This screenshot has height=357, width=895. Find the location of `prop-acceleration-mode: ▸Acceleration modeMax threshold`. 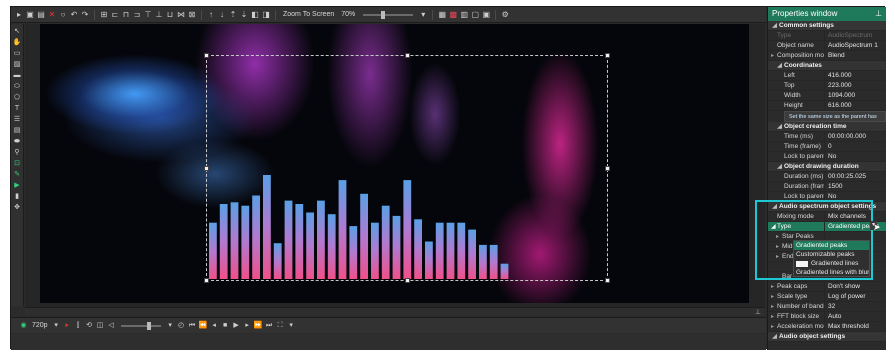

prop-acceleration-mode: ▸Acceleration modeMax threshold is located at coordinates (827, 327).